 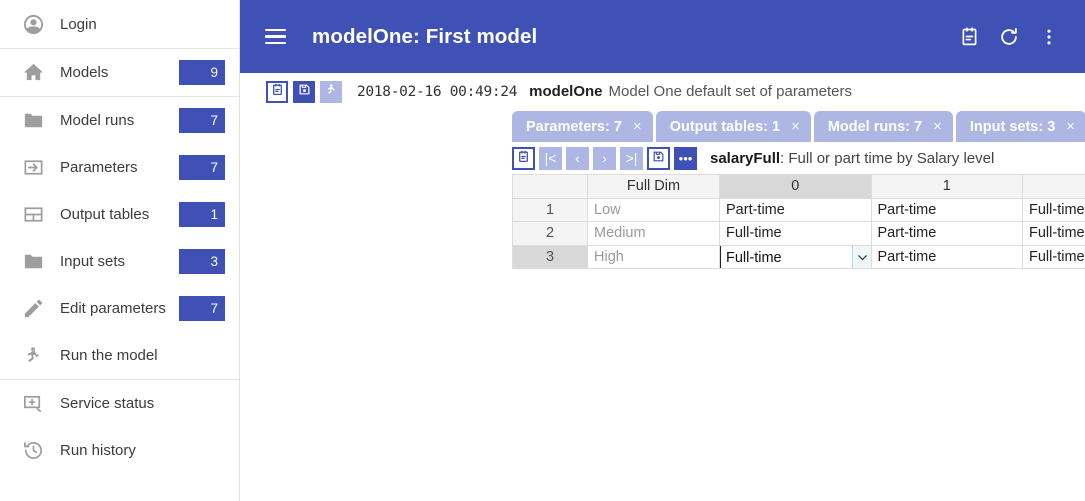 I want to click on column-header-full-dim: Full Dim, so click(x=653, y=186).